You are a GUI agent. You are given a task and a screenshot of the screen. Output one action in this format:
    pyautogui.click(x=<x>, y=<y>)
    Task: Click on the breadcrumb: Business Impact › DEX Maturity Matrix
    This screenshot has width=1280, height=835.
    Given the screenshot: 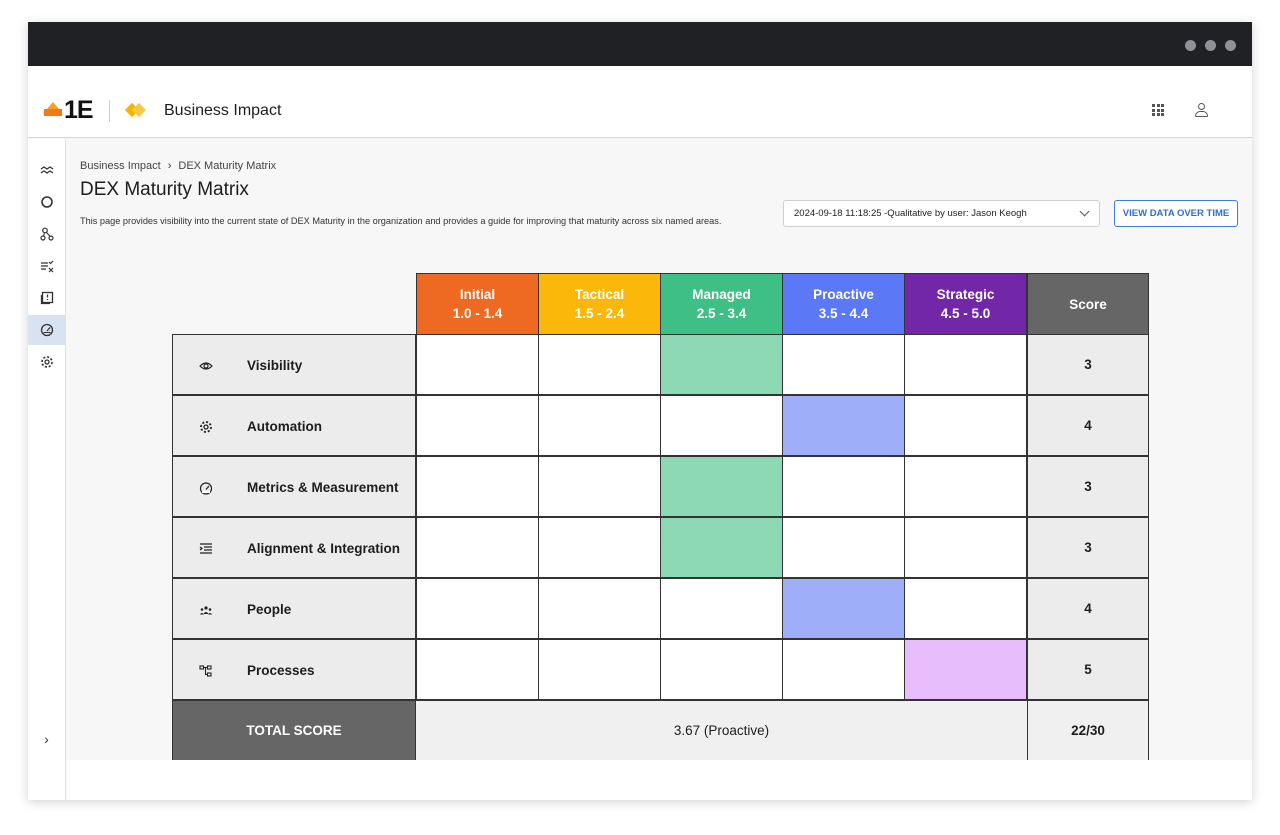 What is the action you would take?
    pyautogui.click(x=178, y=166)
    